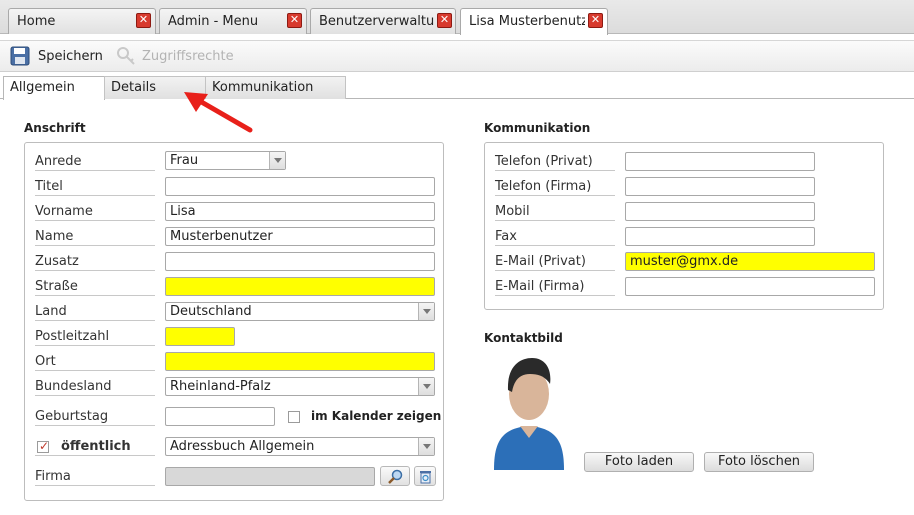  What do you see at coordinates (95, 186) in the screenshot?
I see `titel-label: Titel` at bounding box center [95, 186].